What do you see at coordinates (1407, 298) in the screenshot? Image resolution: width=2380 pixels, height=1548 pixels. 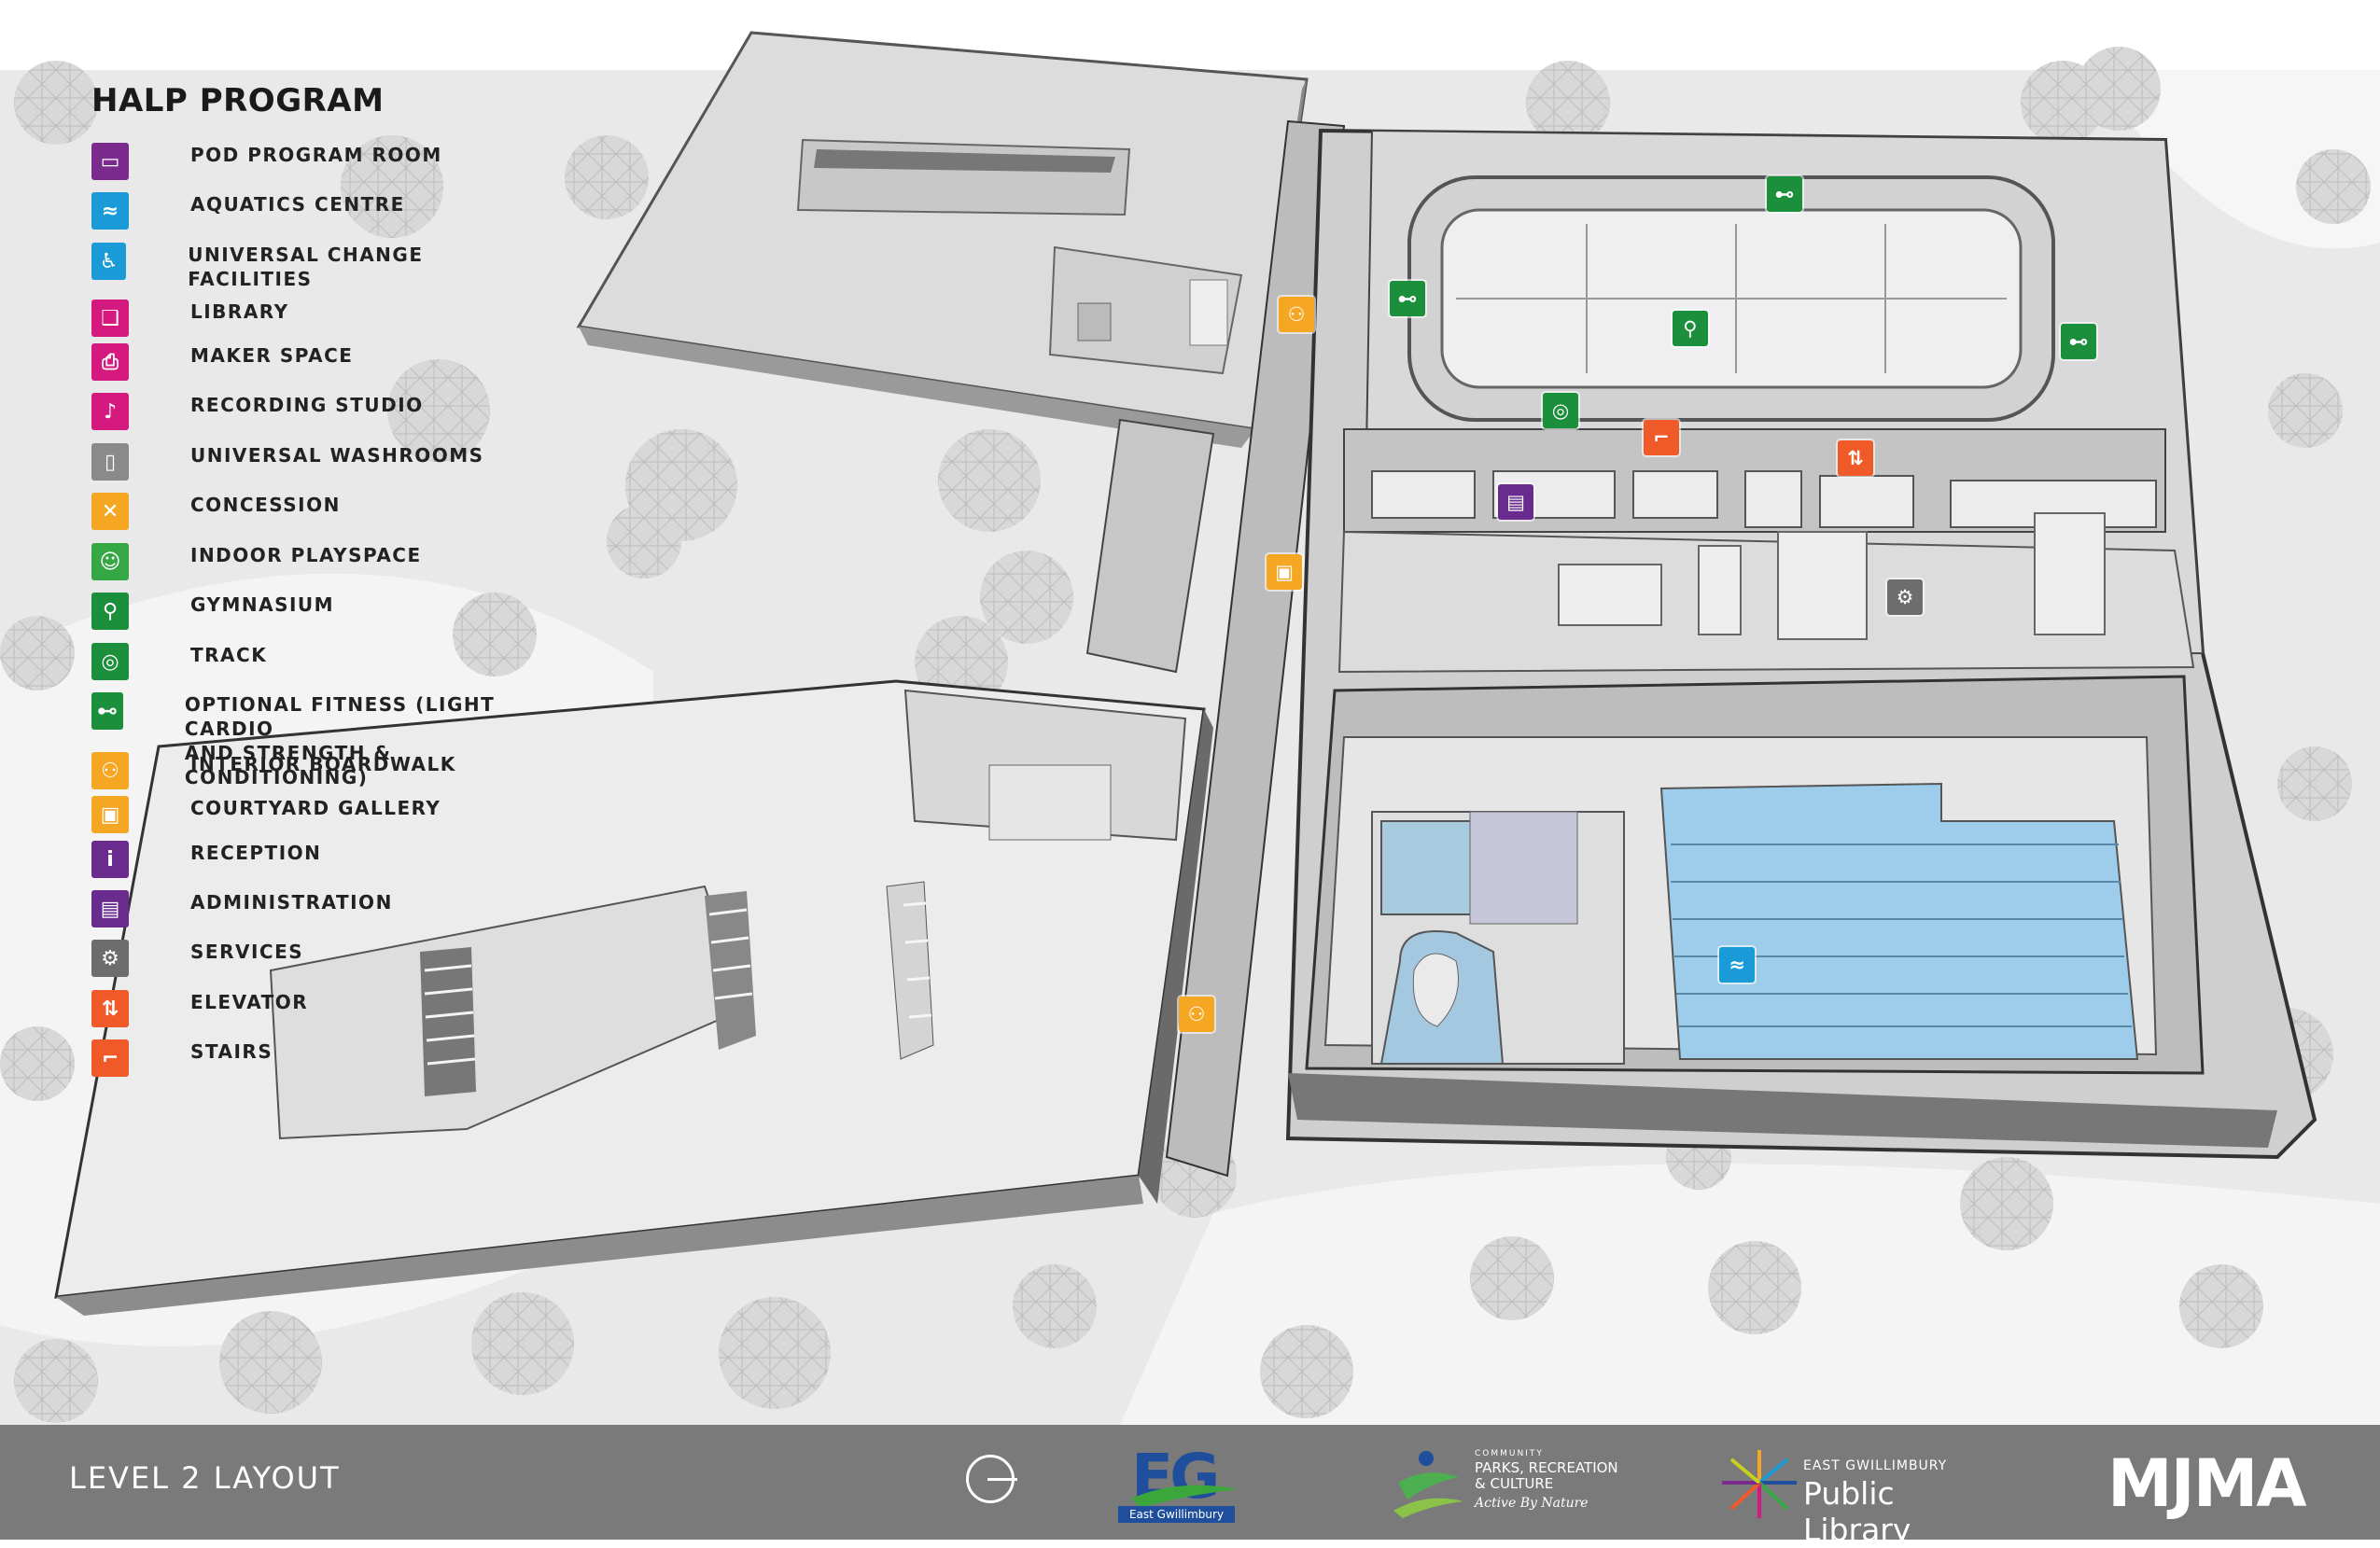 I see `marker-optional-fitness-west: ⊷` at bounding box center [1407, 298].